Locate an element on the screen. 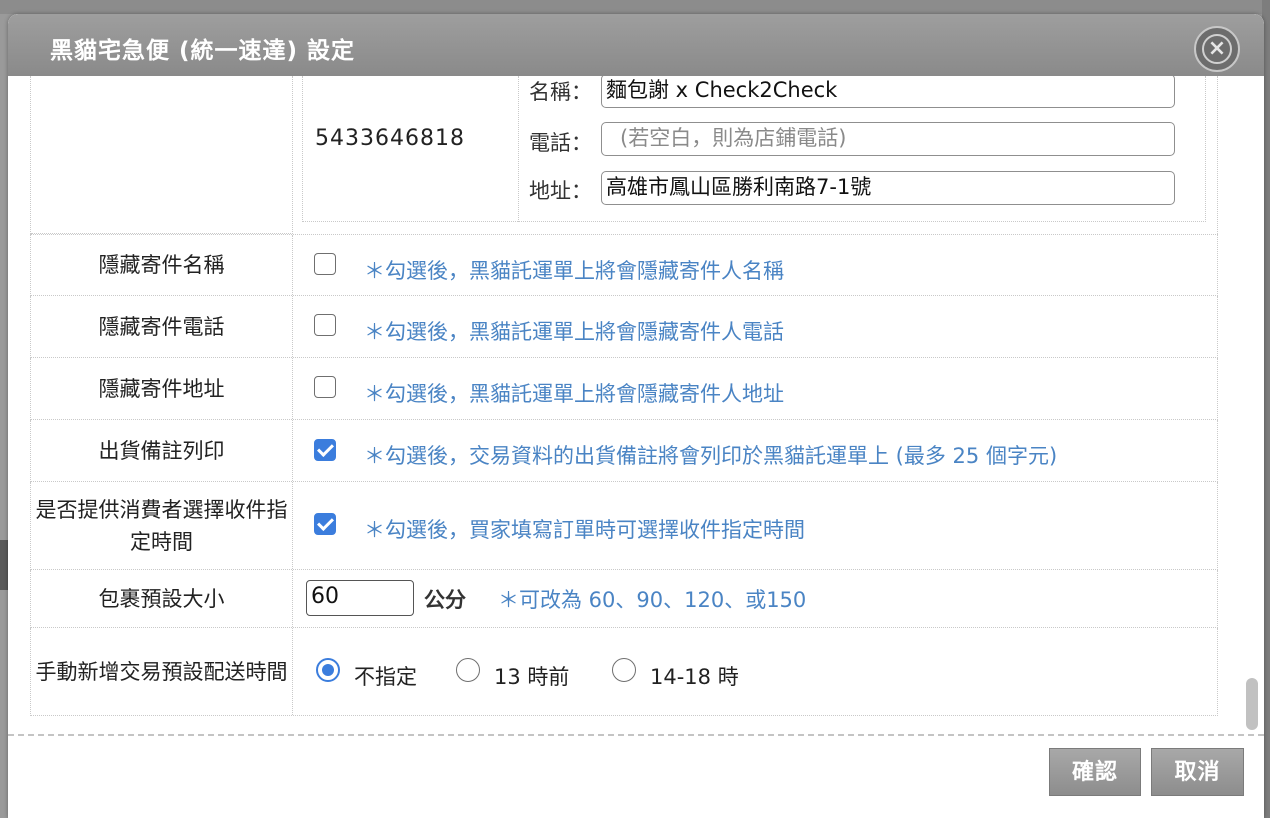 This screenshot has height=818, width=1270. hide-address-label: 隱藏寄件地址 is located at coordinates (162, 388).